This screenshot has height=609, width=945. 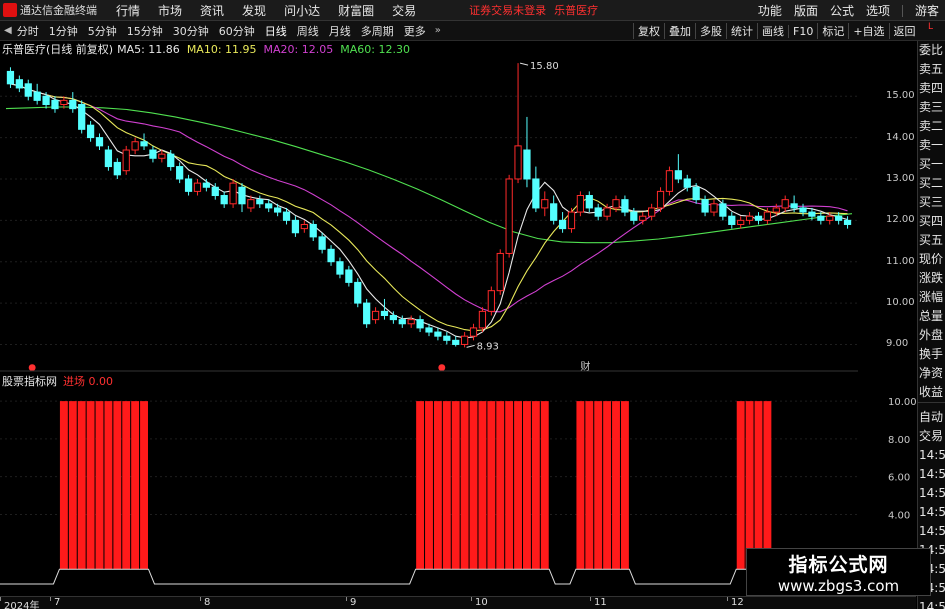 I want to click on stock-link: 乐普医疗, so click(x=576, y=10).